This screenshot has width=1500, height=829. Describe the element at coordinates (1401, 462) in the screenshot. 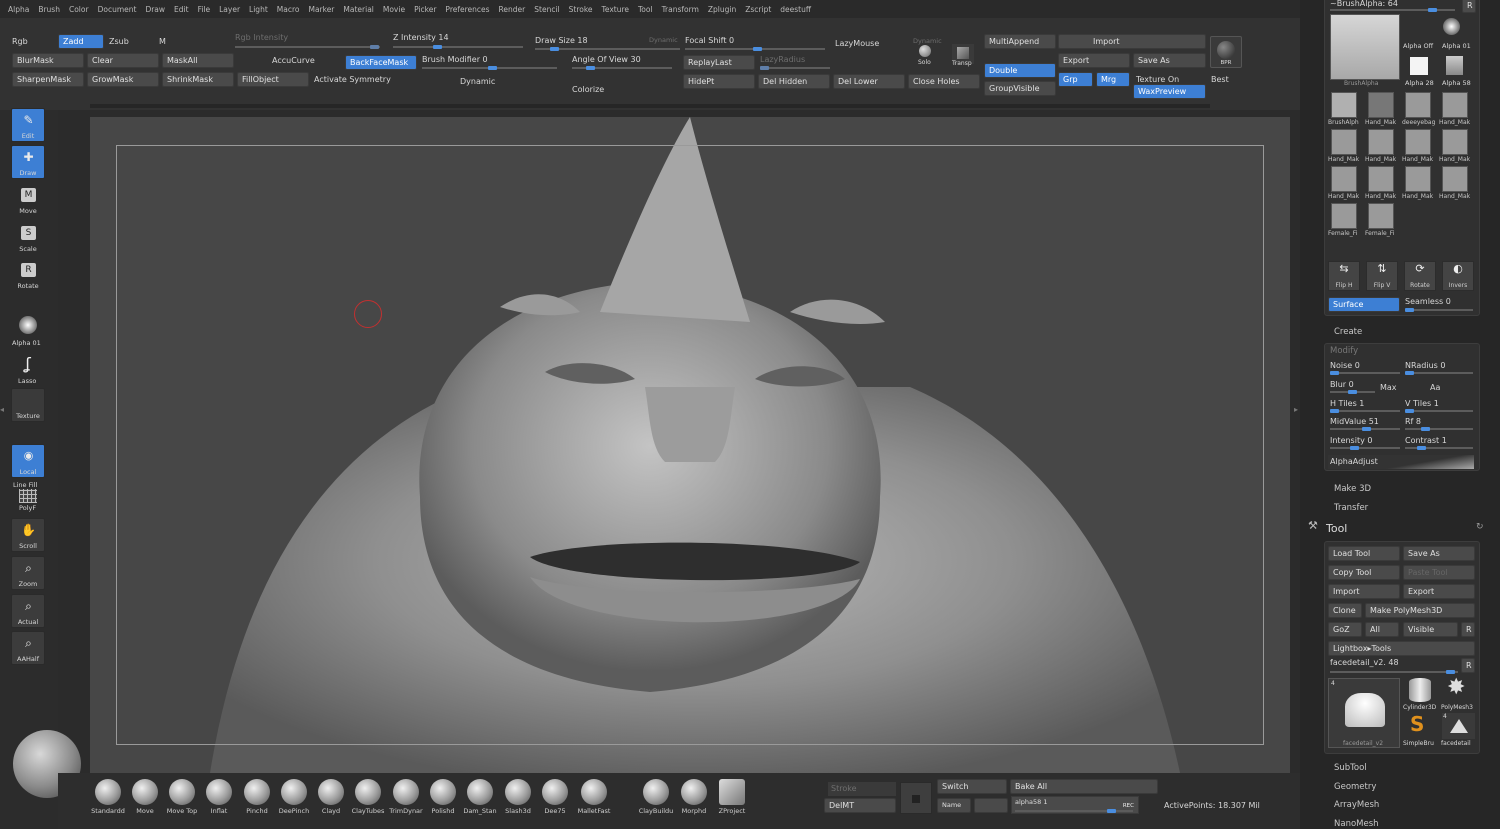

I see `alphaadjust-curve: AlphaAdjust` at that location.